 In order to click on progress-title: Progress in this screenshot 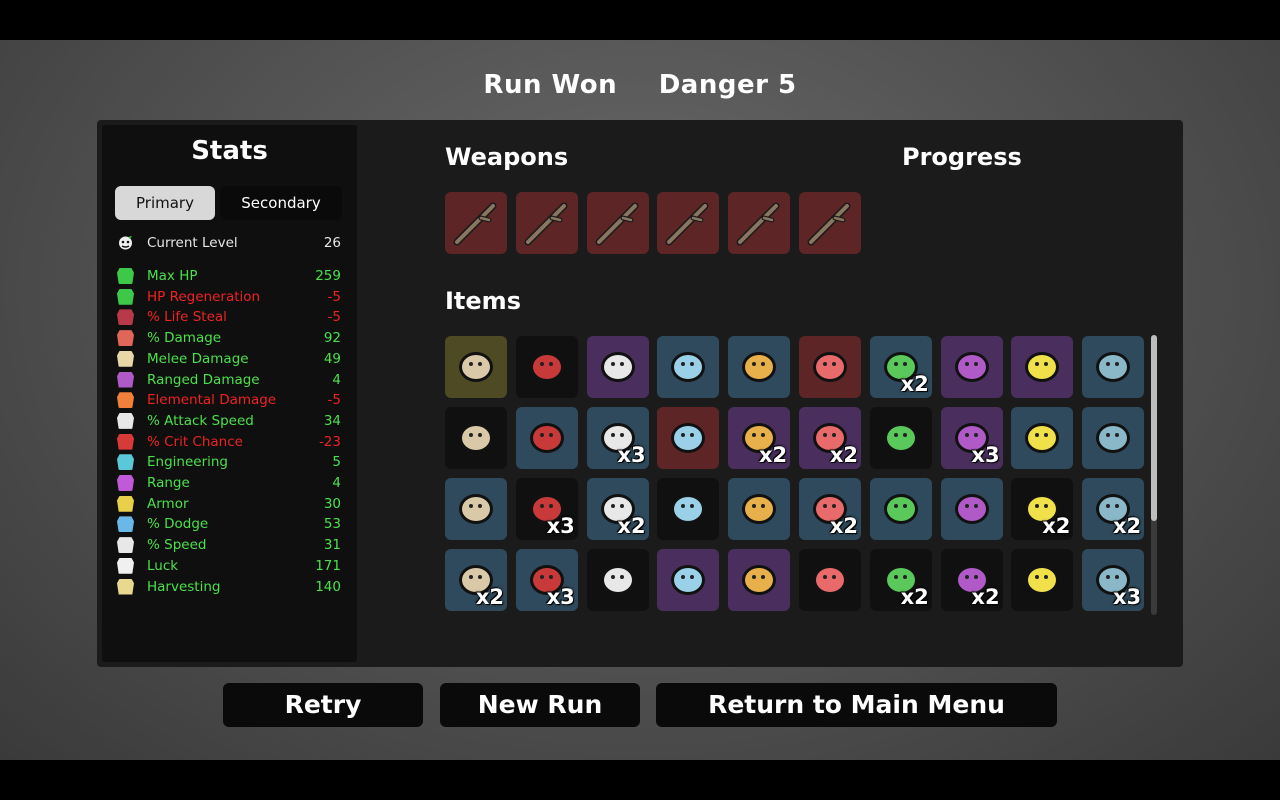, I will do `click(962, 157)`.